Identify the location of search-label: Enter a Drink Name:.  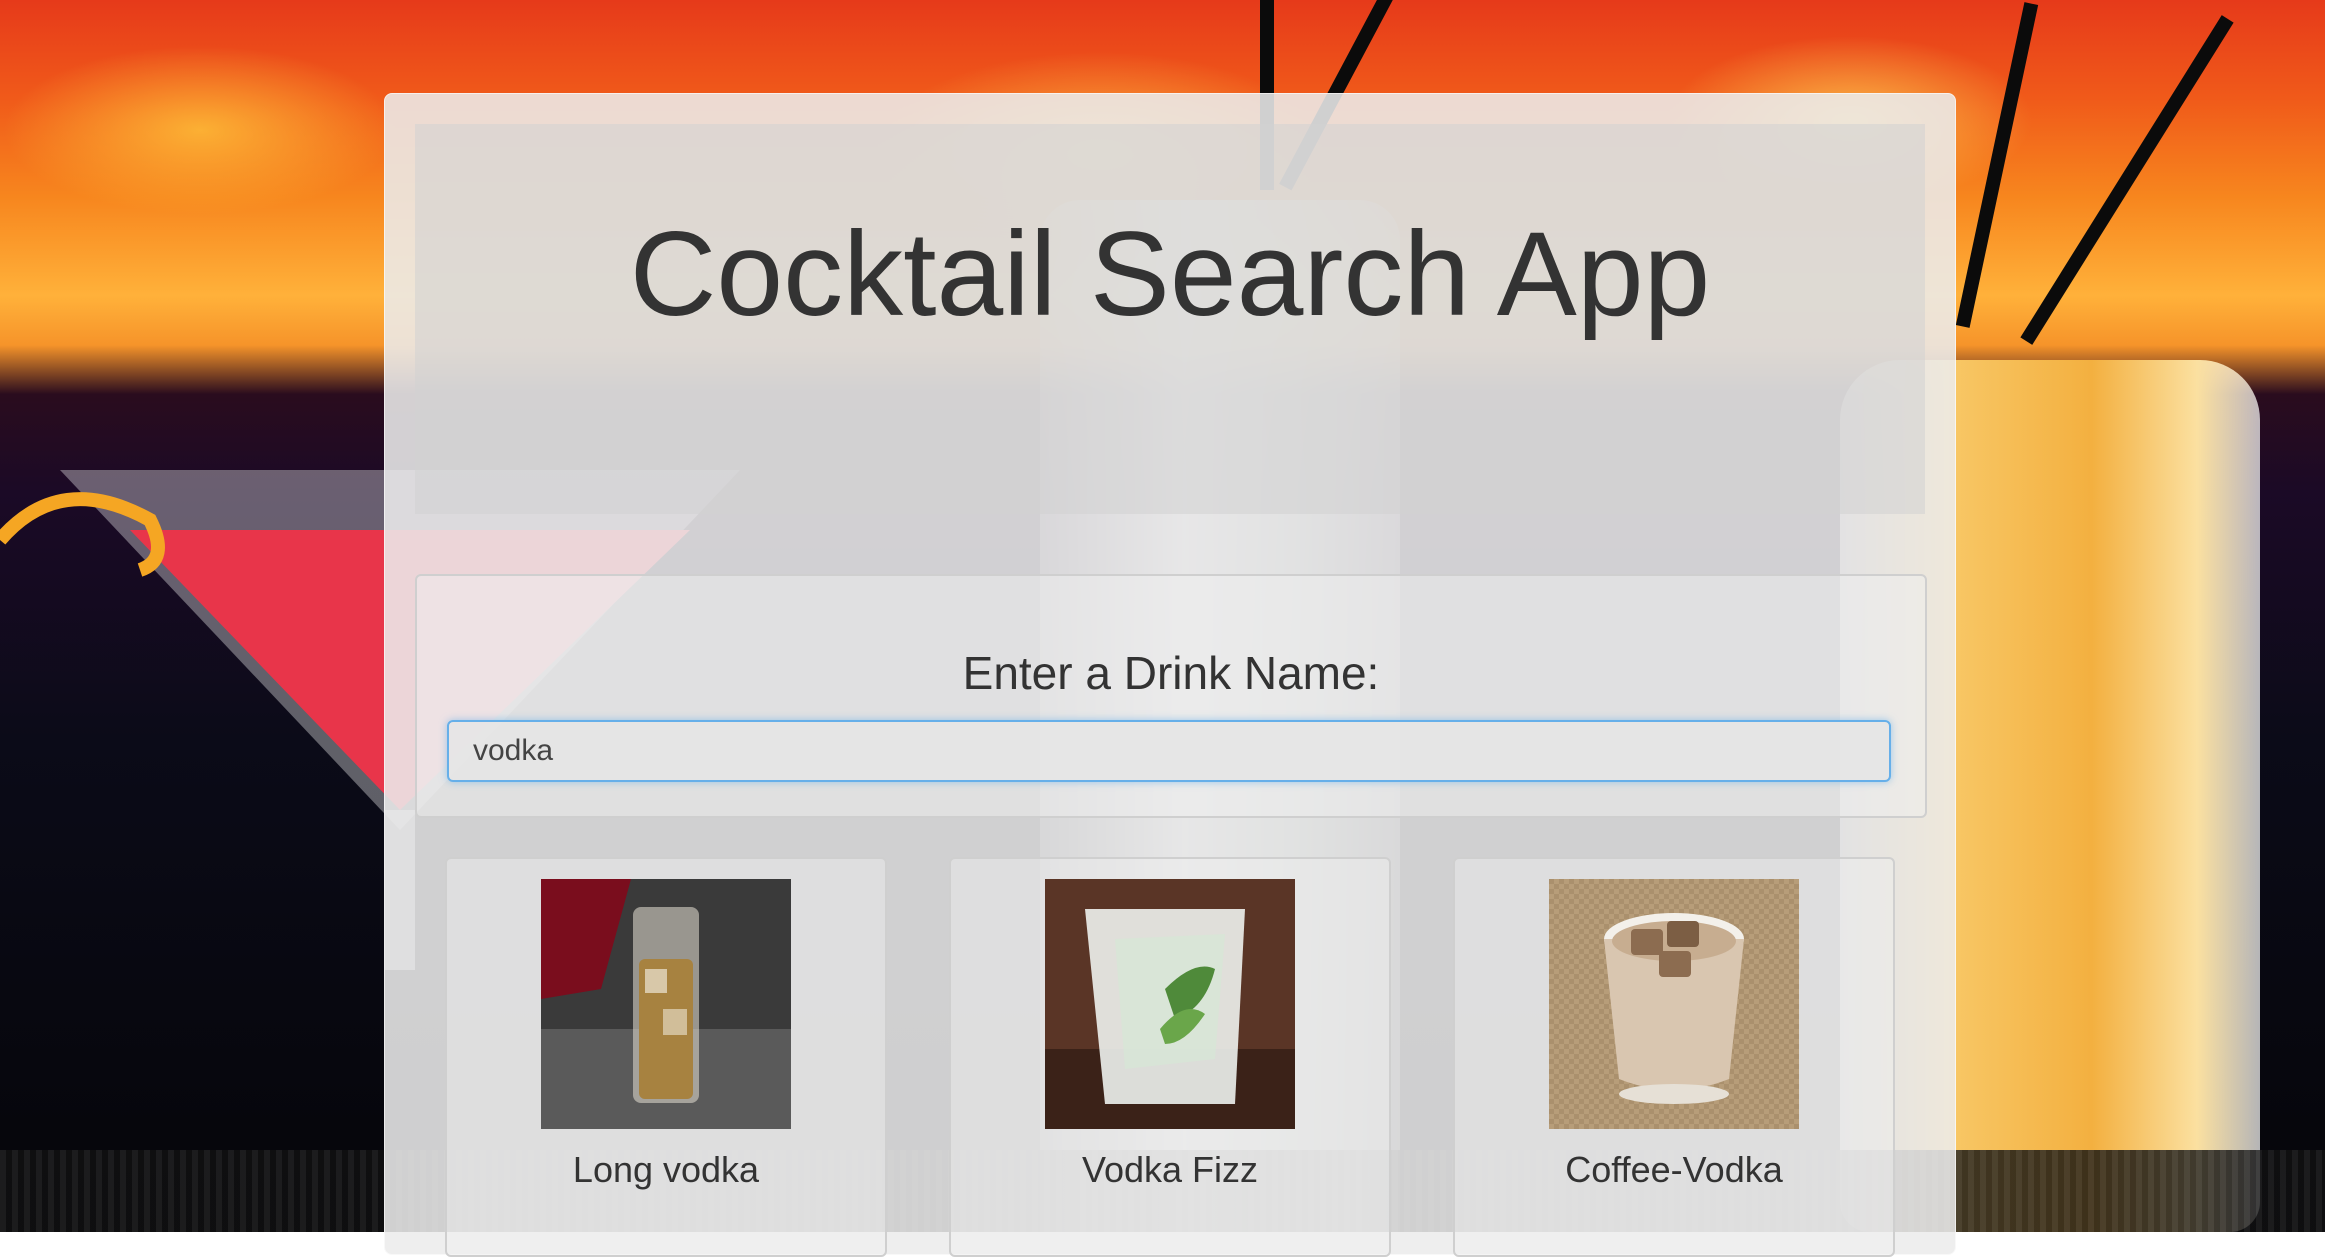
(1171, 673).